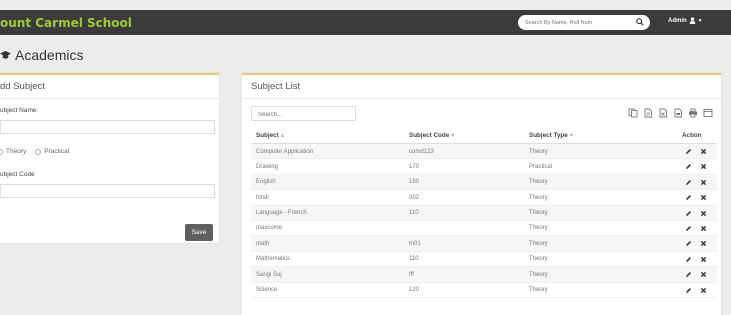 The width and height of the screenshot is (731, 315). What do you see at coordinates (484, 229) in the screenshot?
I see `table-row: maxcome Theory` at bounding box center [484, 229].